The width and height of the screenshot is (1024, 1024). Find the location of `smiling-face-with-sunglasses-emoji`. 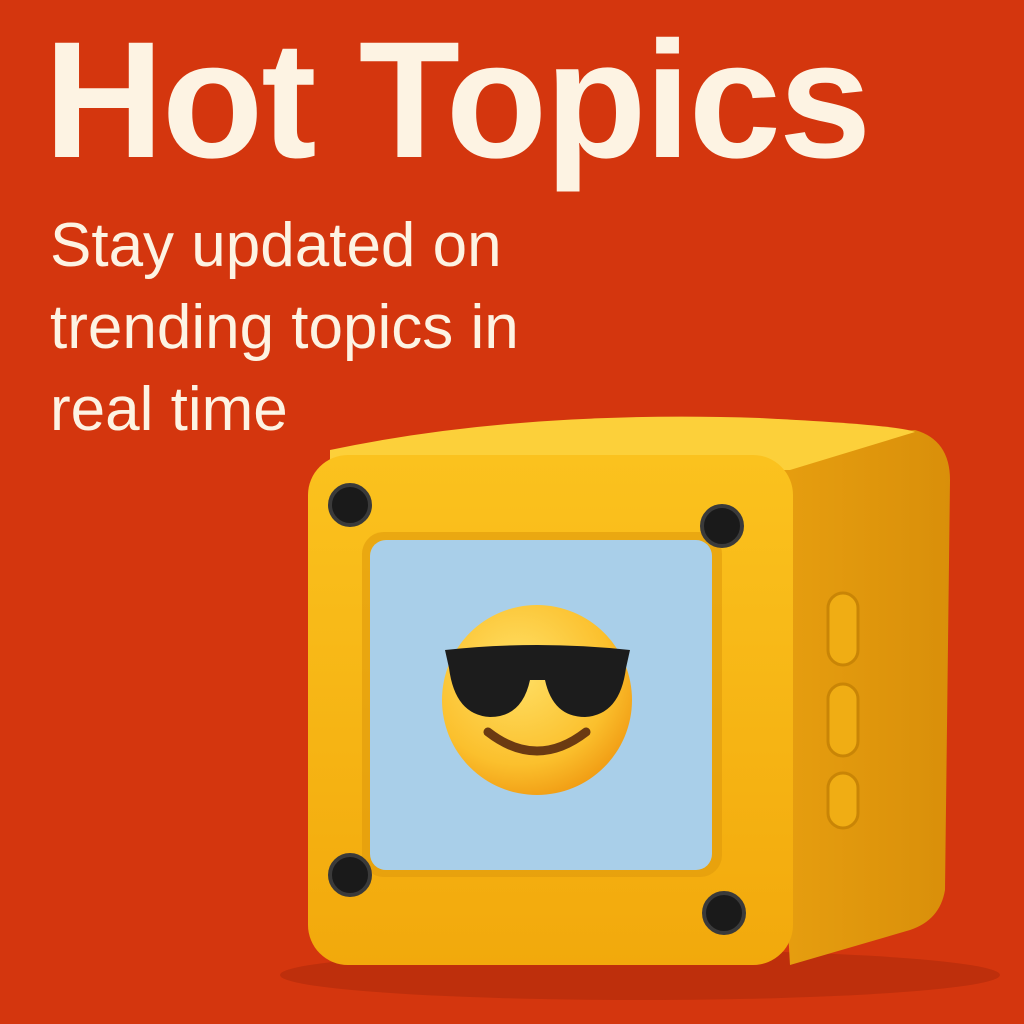

smiling-face-with-sunglasses-emoji is located at coordinates (537, 700).